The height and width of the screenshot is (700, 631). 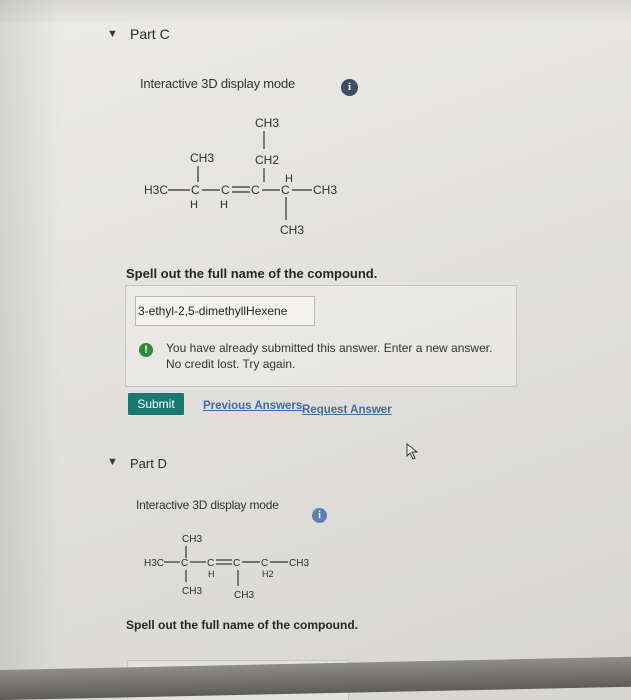 I want to click on mol-right-ch3: CH3, so click(x=325, y=190).